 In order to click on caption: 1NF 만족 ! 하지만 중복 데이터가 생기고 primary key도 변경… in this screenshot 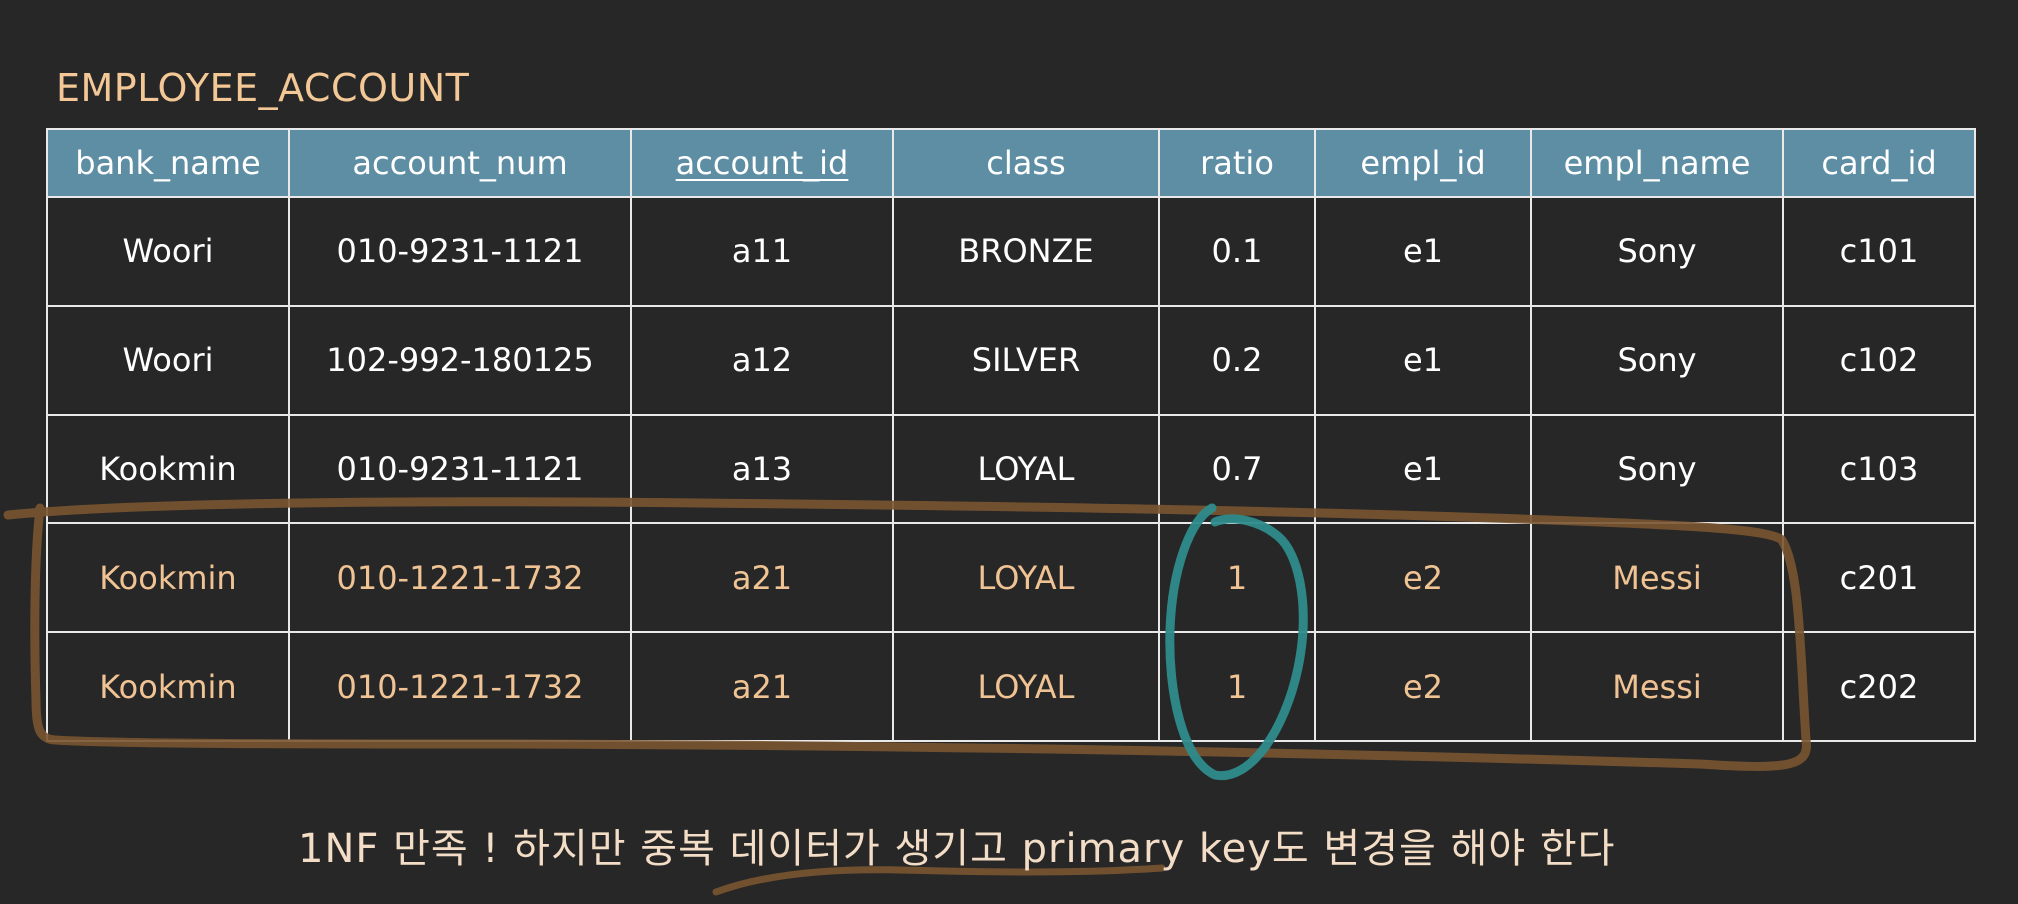, I will do `click(957, 849)`.